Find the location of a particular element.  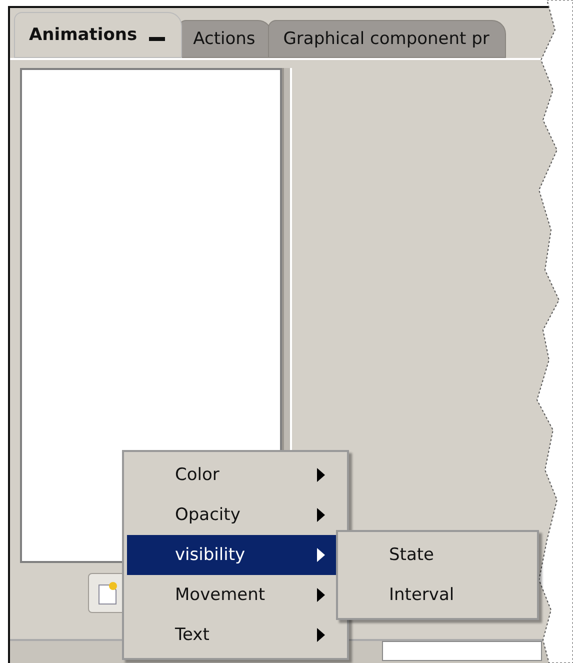

minimize-icon is located at coordinates (157, 39).